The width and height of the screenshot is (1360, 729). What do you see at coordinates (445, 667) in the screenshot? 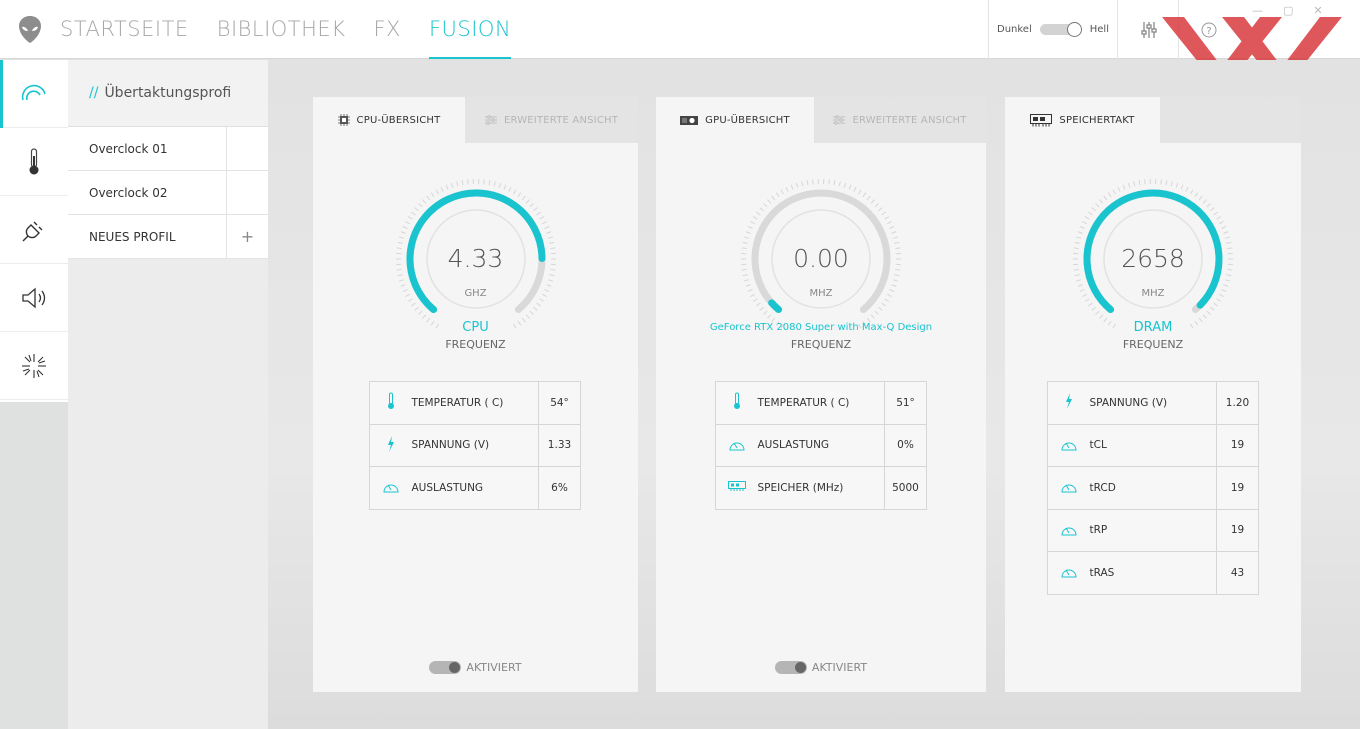
I see `cpu-activated-toggle` at bounding box center [445, 667].